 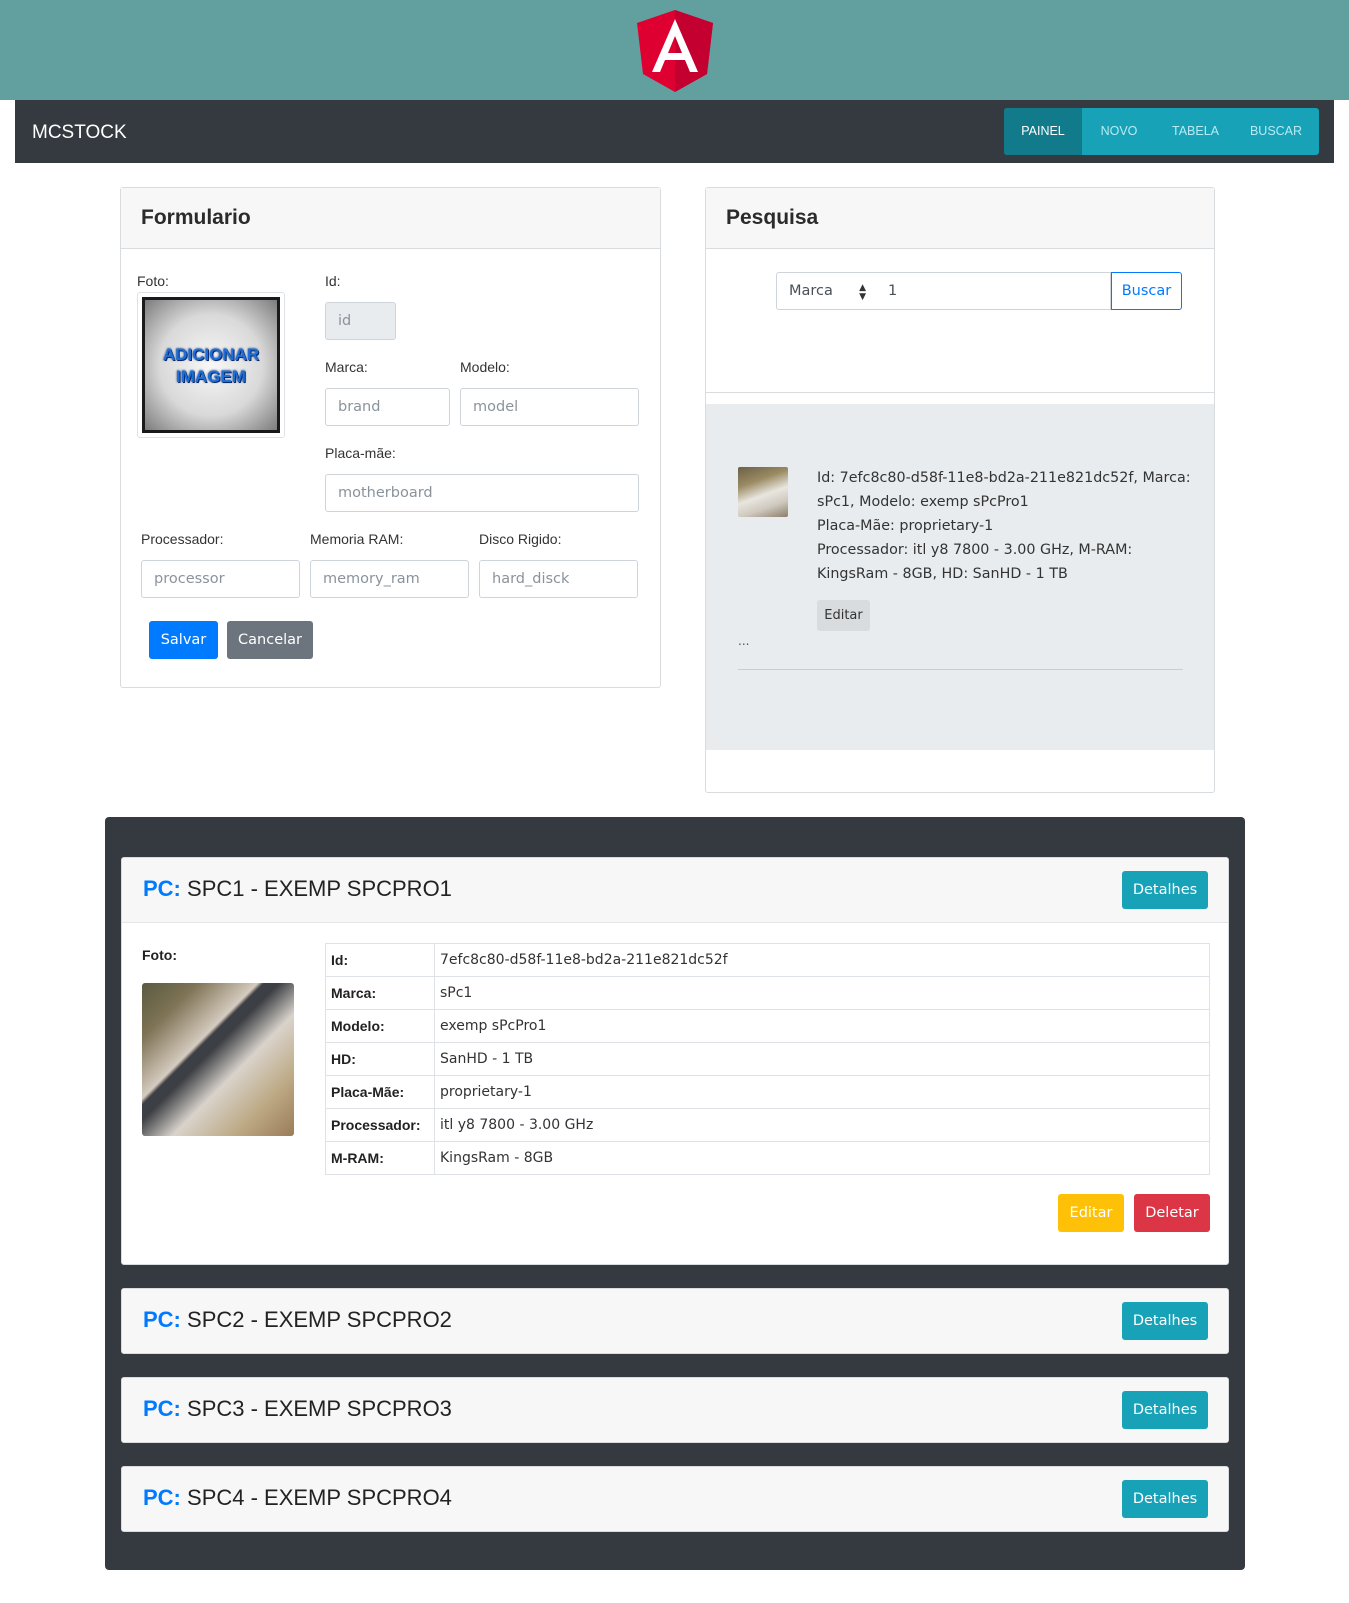 I want to click on motherboard-label: Placa-mãe:, so click(x=360, y=453).